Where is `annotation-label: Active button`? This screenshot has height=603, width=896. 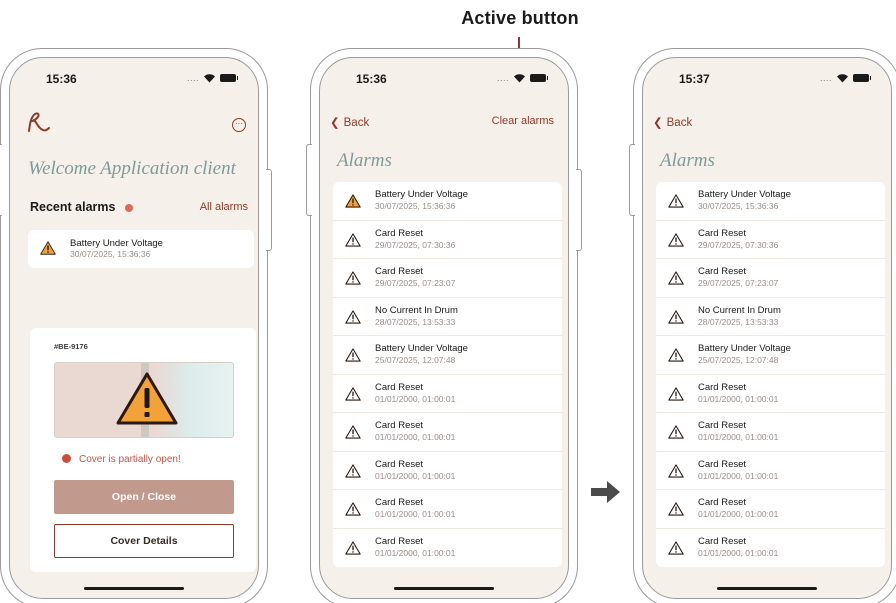 annotation-label: Active button is located at coordinates (520, 18).